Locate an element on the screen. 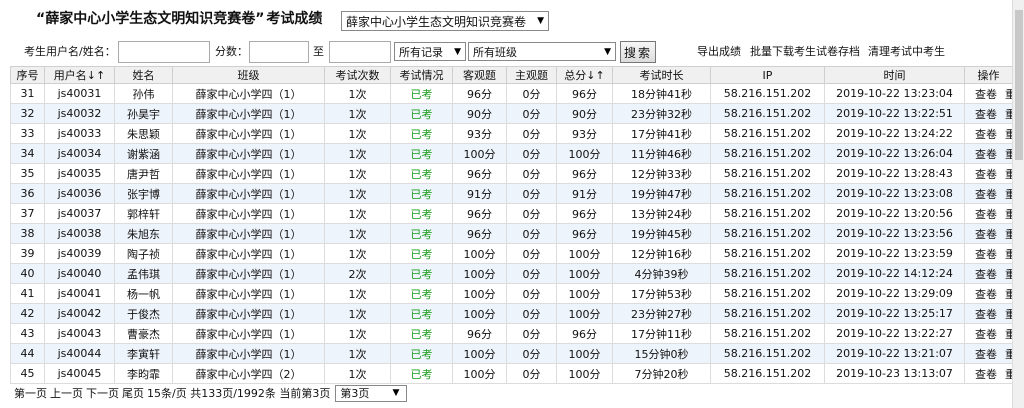  pager-prev: 上一页 is located at coordinates (66, 393).